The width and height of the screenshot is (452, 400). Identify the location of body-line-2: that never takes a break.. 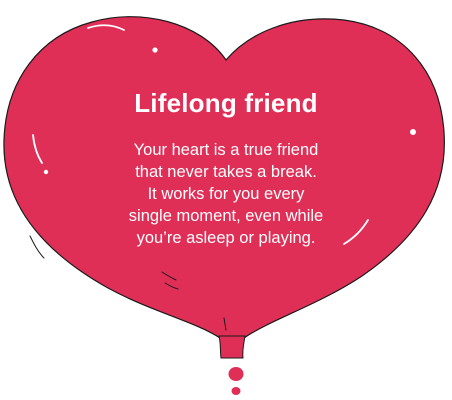
(226, 172).